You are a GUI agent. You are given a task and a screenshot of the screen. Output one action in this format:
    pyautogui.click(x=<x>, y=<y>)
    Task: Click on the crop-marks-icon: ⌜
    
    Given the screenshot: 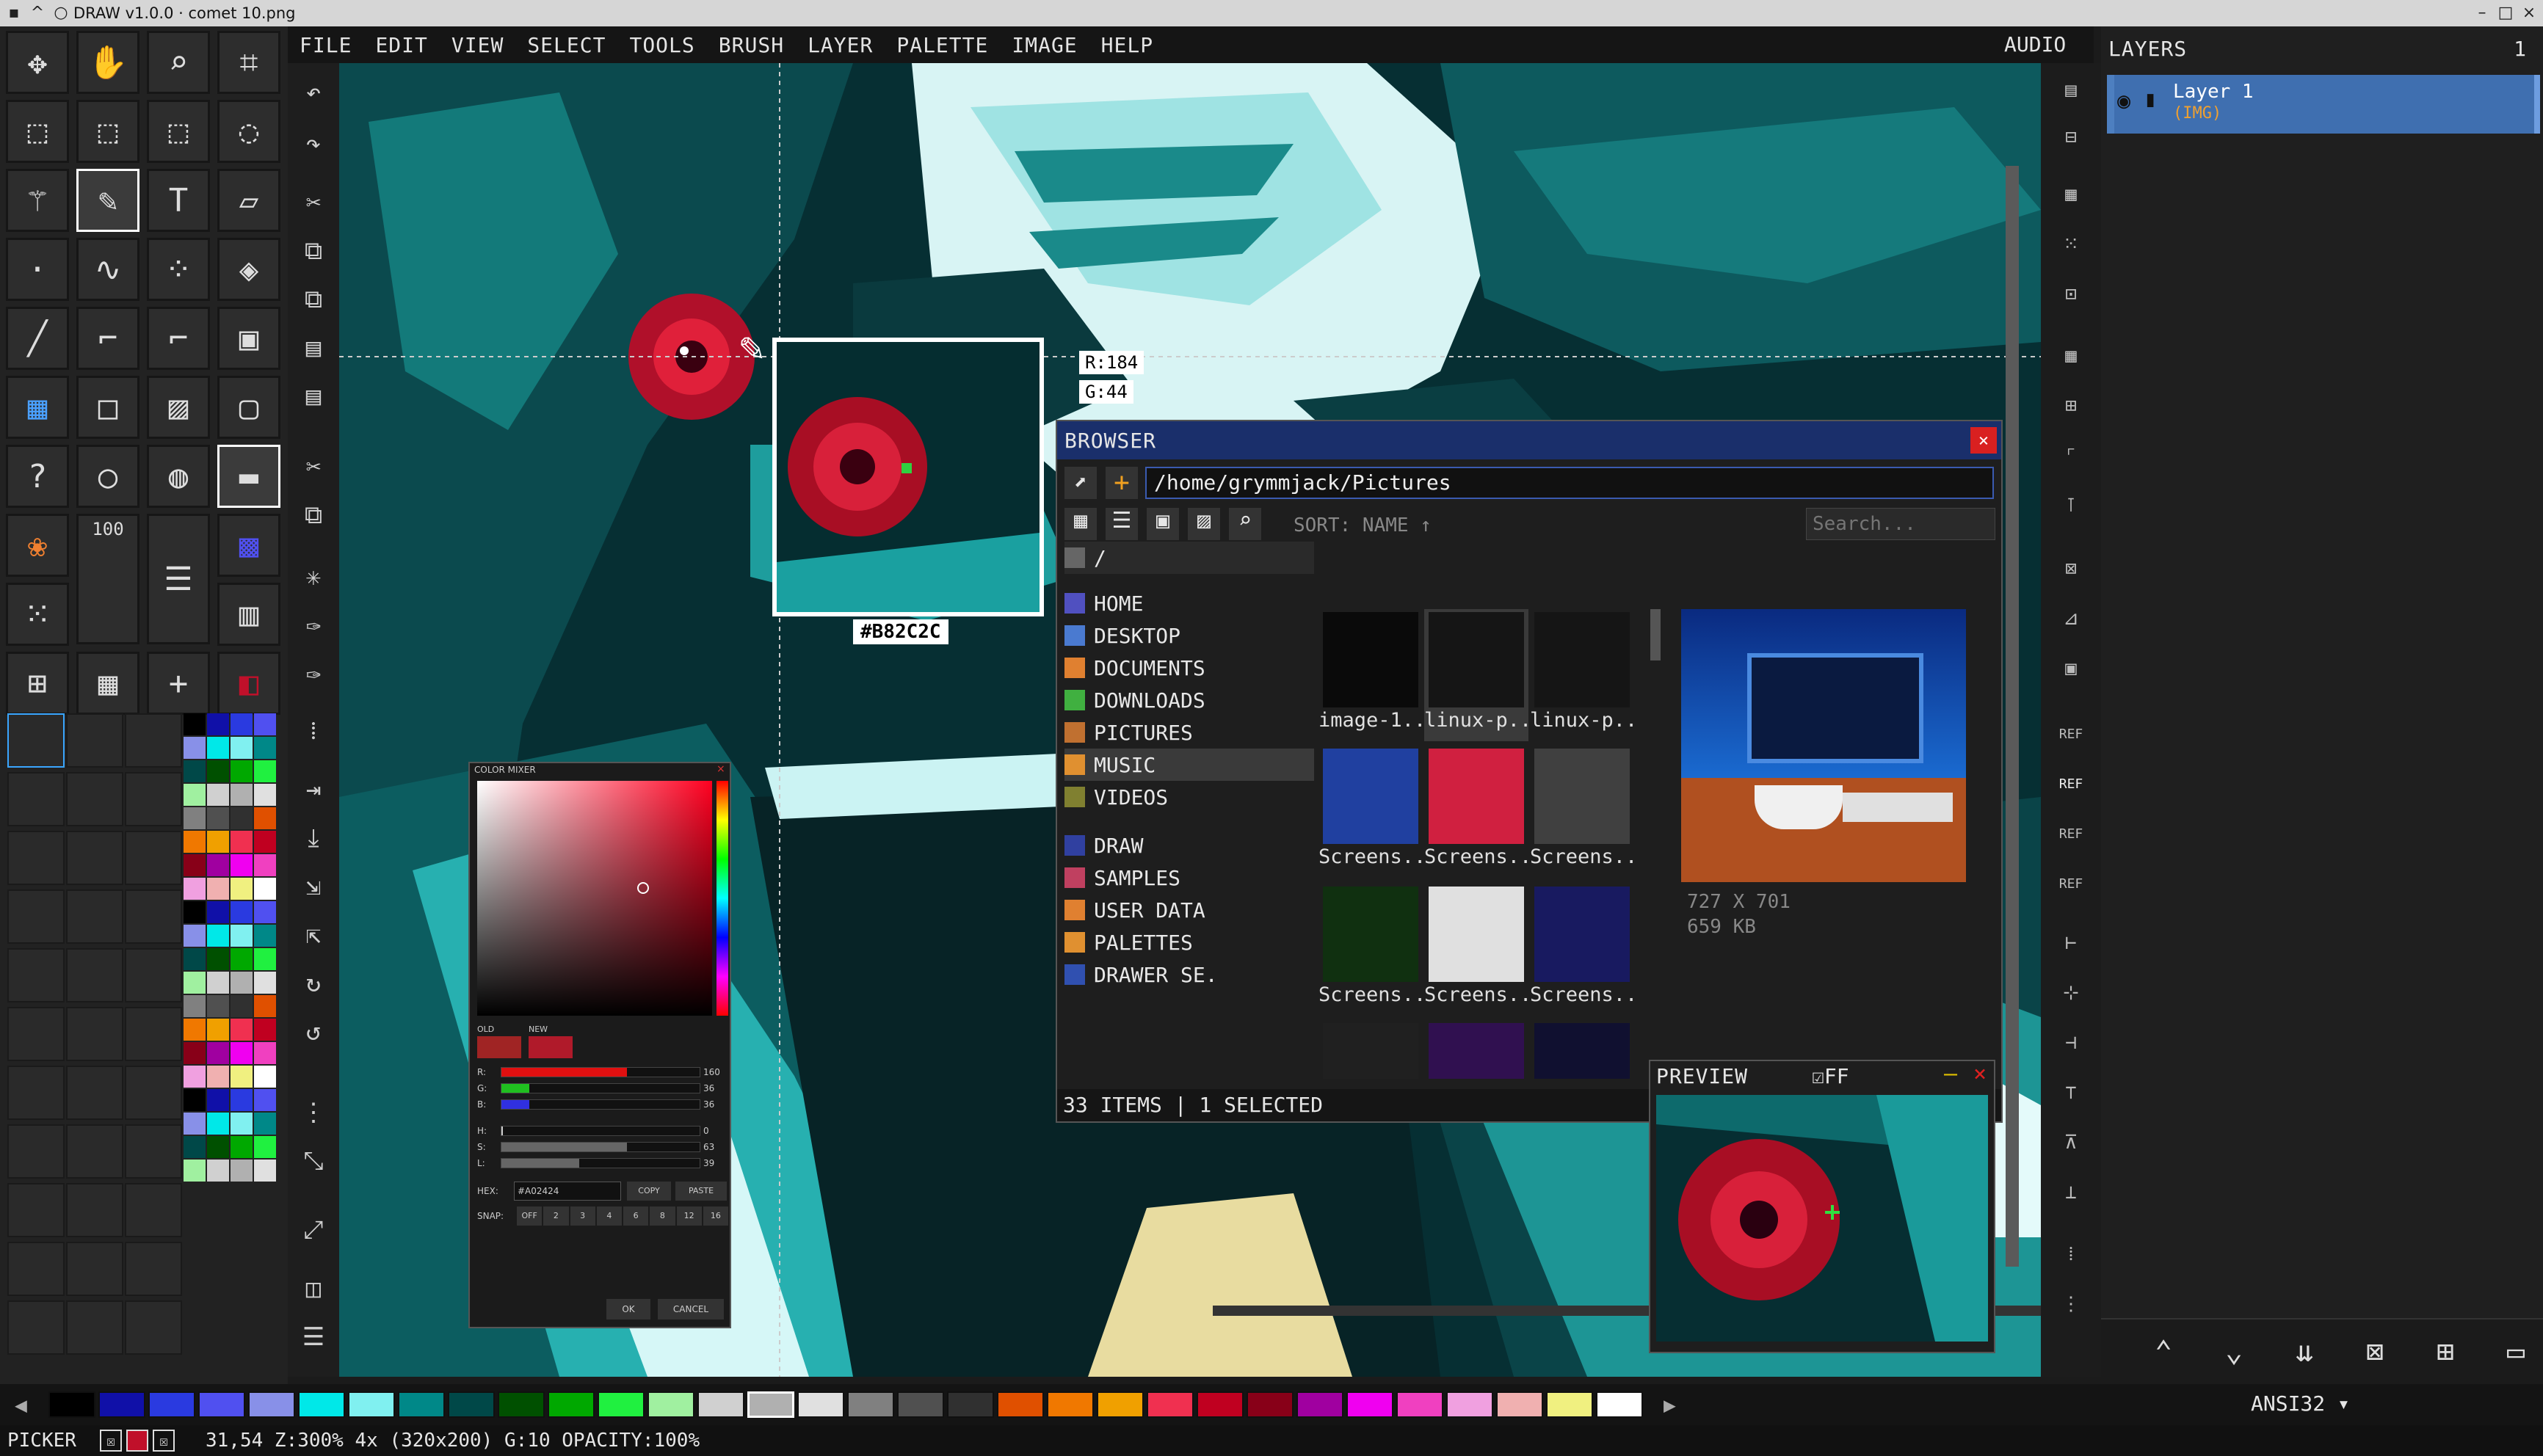 What is the action you would take?
    pyautogui.click(x=2071, y=455)
    